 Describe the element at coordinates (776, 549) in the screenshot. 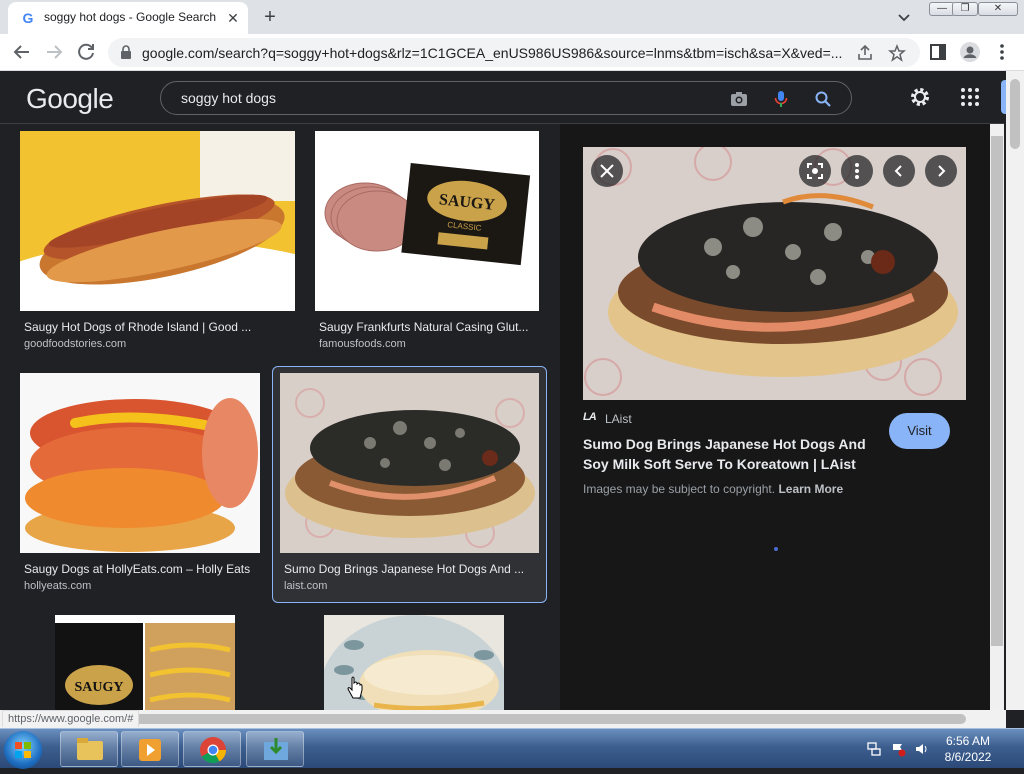

I see `loading-dot` at that location.